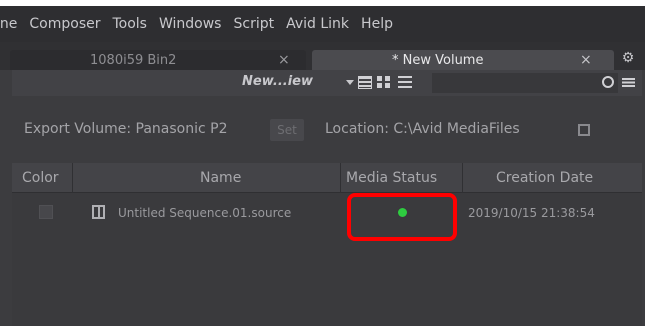 This screenshot has width=645, height=331. I want to click on menu-item-avid-link: Avid Link, so click(317, 24).